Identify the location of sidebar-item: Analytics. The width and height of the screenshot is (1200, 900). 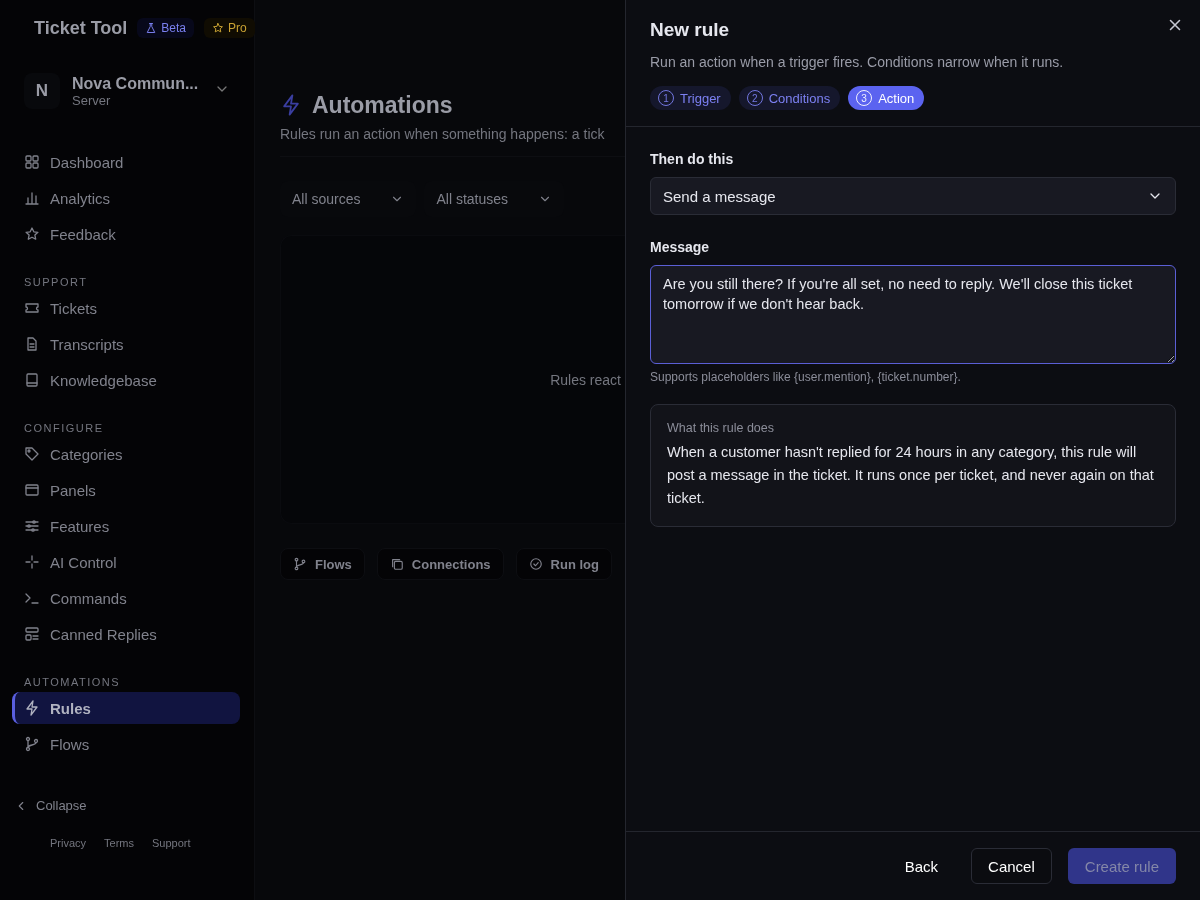
(126, 198).